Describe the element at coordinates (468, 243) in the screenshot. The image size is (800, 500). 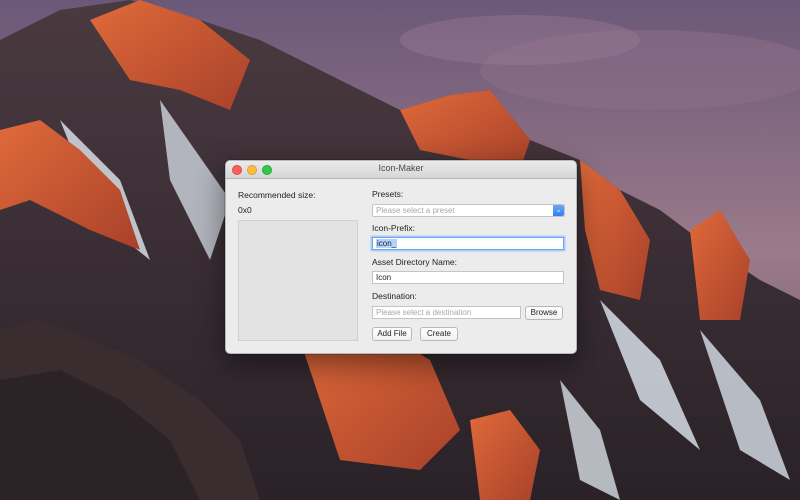
I see `icon-prefix-input: icon_` at that location.